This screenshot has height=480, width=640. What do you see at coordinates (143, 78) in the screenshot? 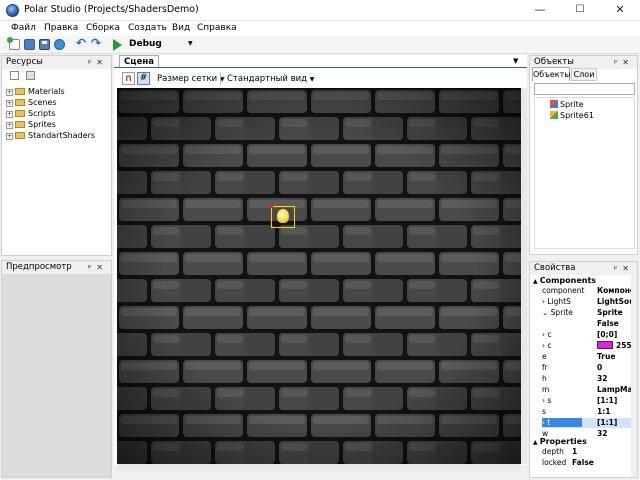
I see `grid-toggle-icon: #` at bounding box center [143, 78].